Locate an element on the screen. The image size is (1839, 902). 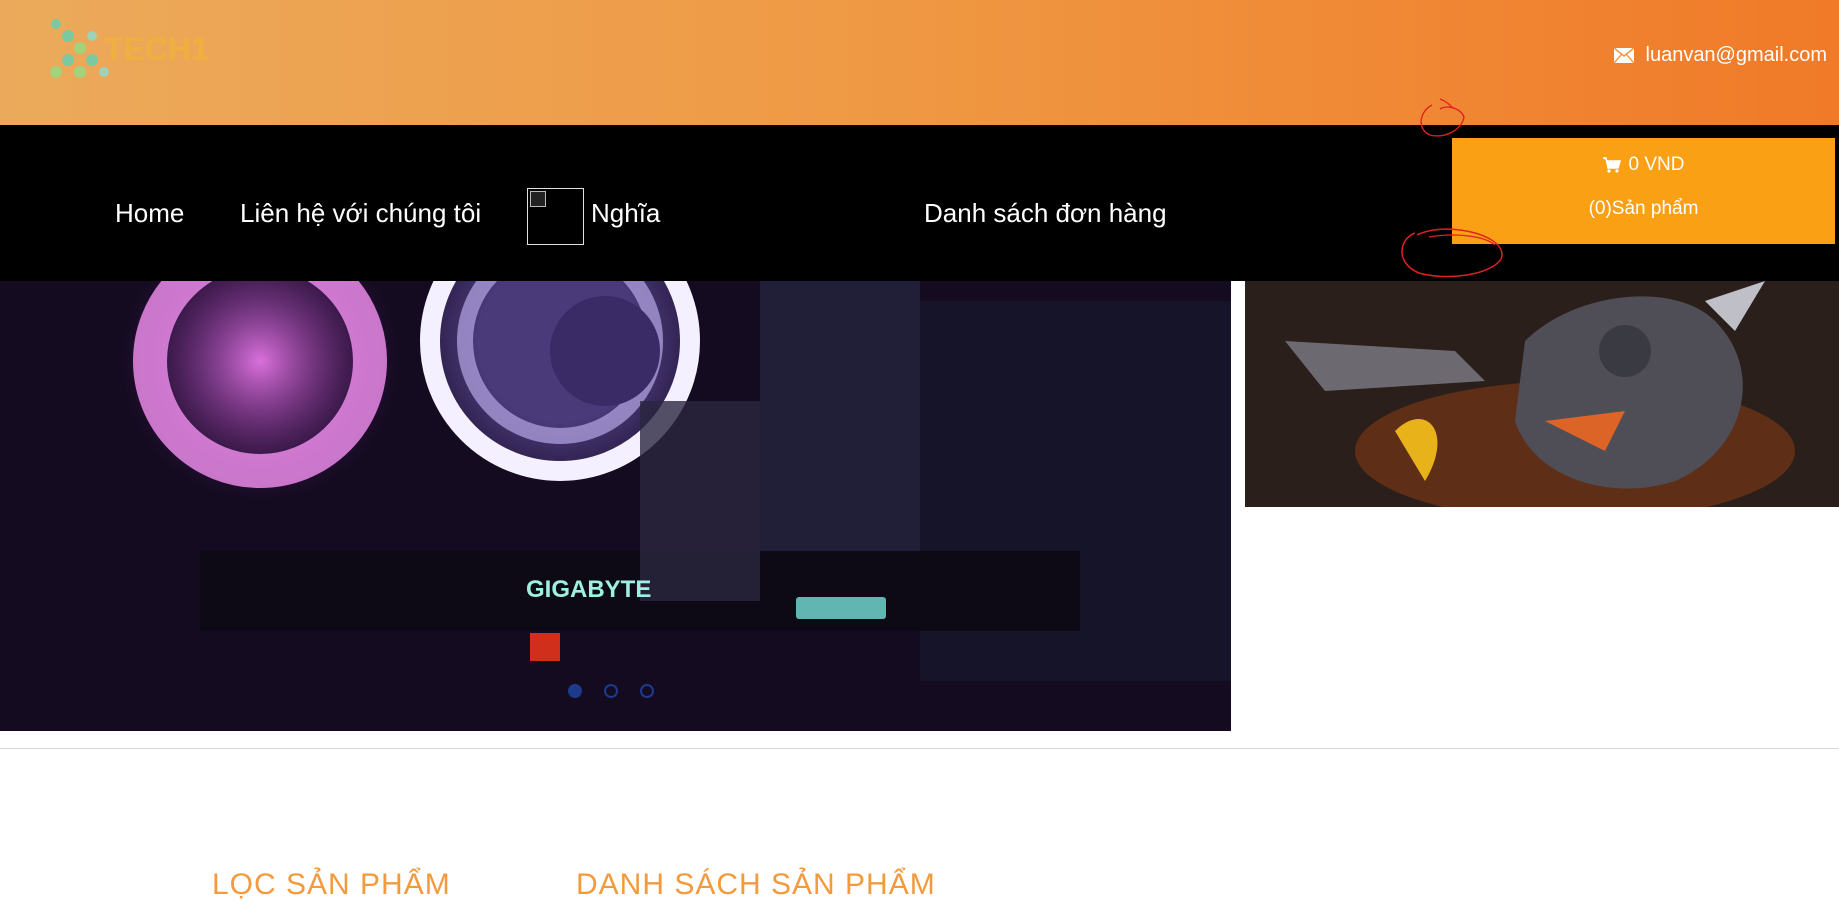
side-banner is located at coordinates (1542, 394).